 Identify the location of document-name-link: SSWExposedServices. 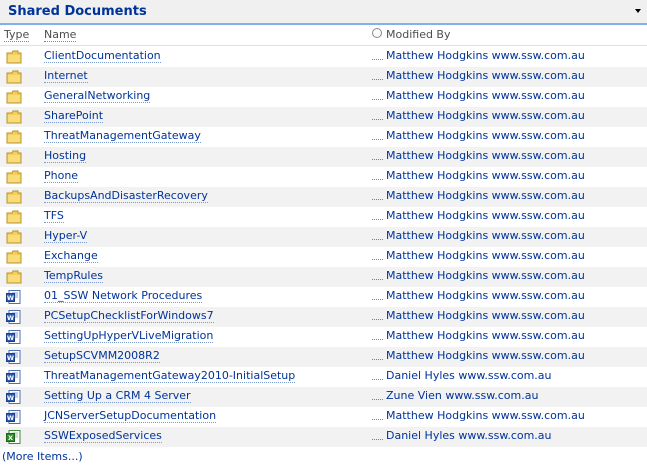
(103, 436).